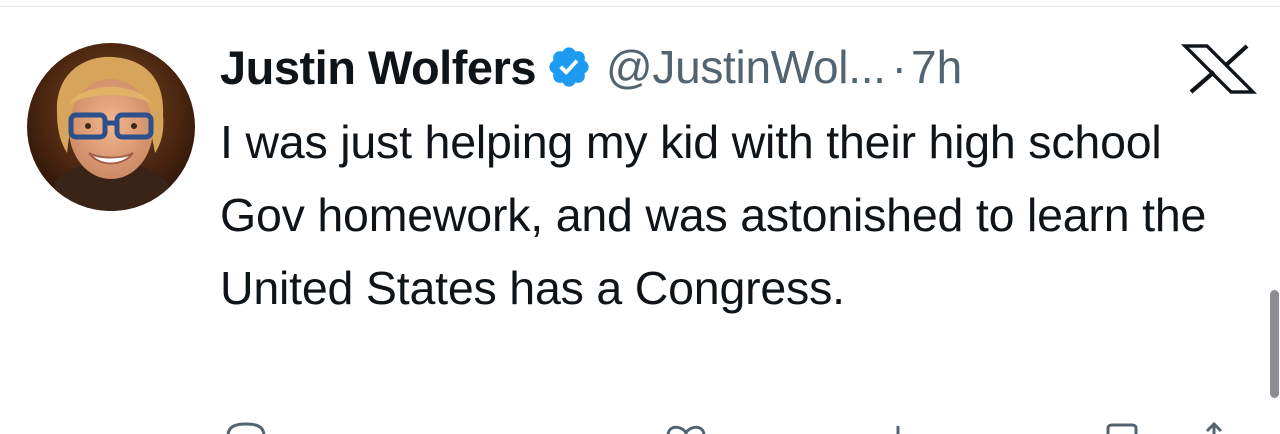 The image size is (1280, 434). Describe the element at coordinates (1219, 69) in the screenshot. I see `x-logo-icon` at that location.